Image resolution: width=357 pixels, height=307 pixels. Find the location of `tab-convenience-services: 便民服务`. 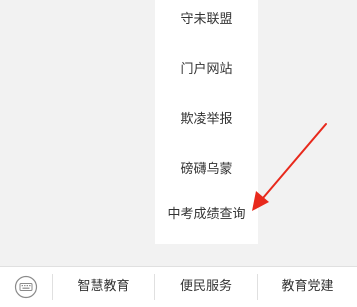

tab-convenience-services: 便民服务 is located at coordinates (206, 287).